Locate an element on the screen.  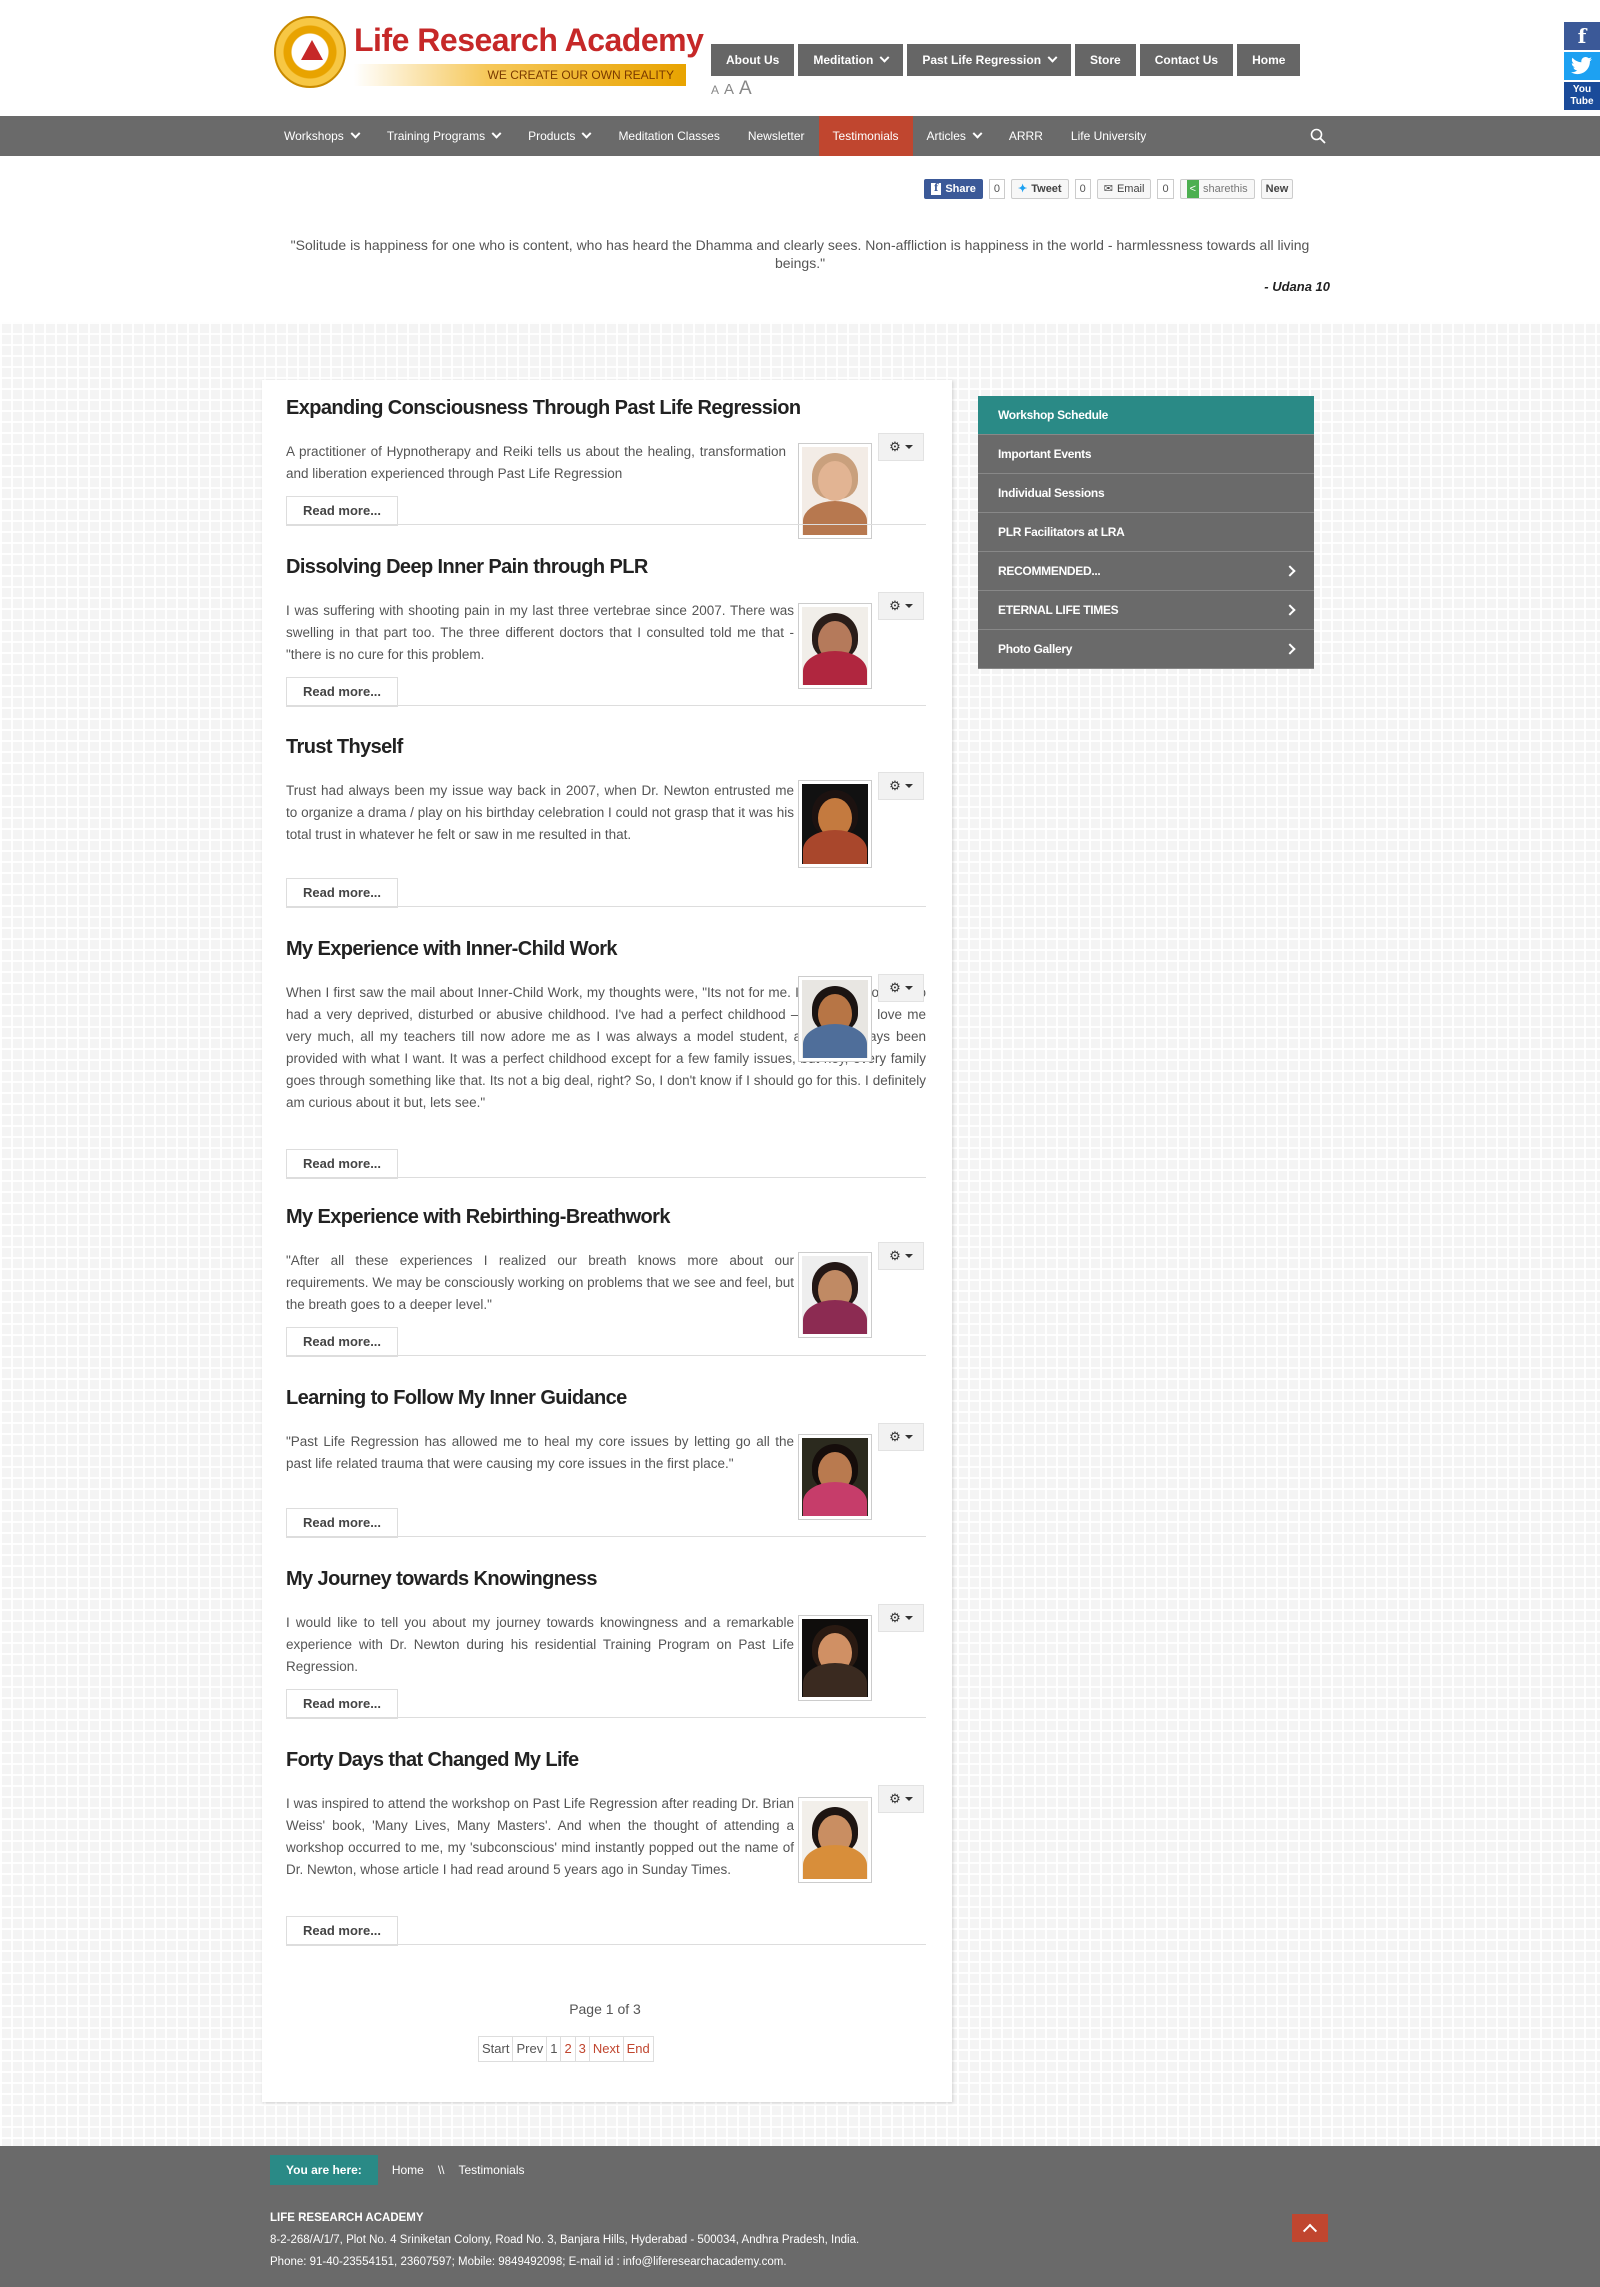
pagination-page-1: 1 is located at coordinates (554, 2049).